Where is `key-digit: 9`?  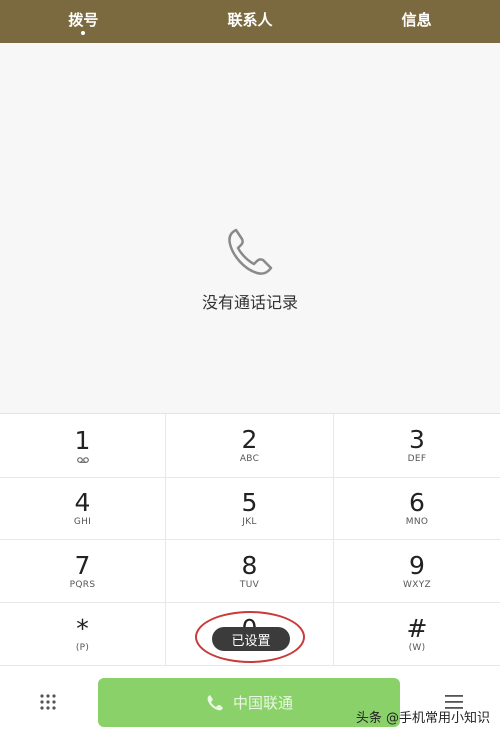
key-digit: 9 is located at coordinates (417, 565).